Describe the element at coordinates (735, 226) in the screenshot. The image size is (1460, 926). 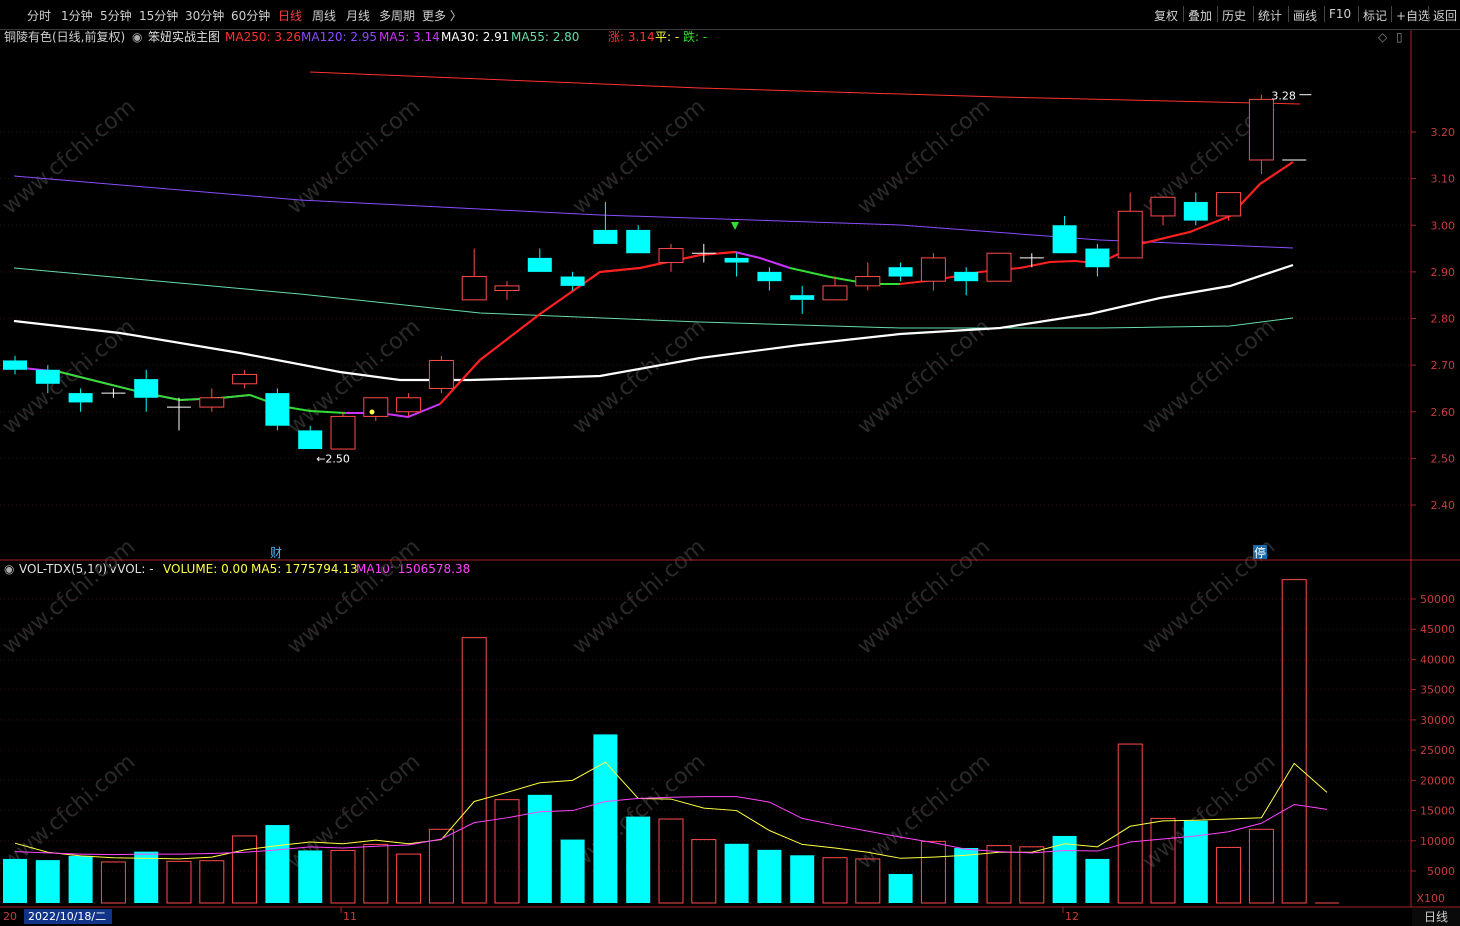
I see `buy-signal-arrow-icon` at that location.